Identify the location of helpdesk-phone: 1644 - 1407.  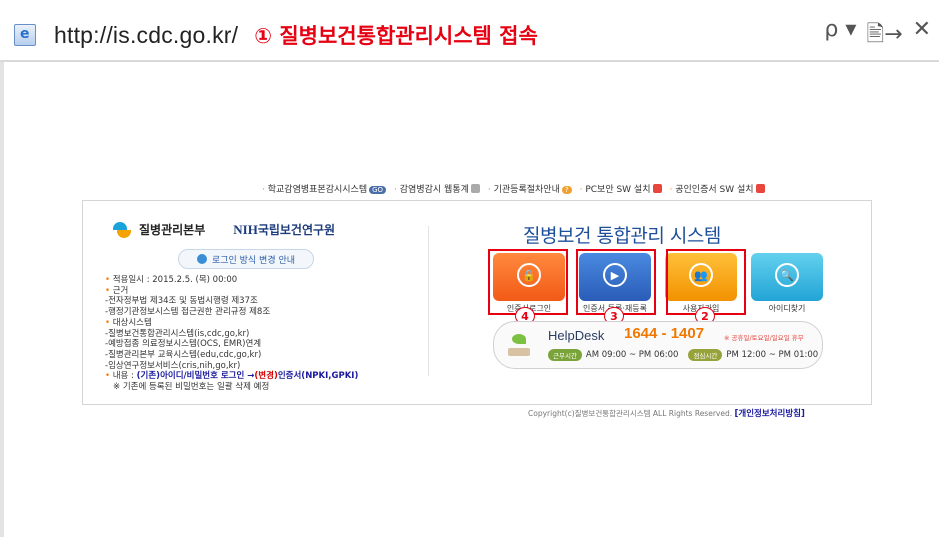
(664, 333).